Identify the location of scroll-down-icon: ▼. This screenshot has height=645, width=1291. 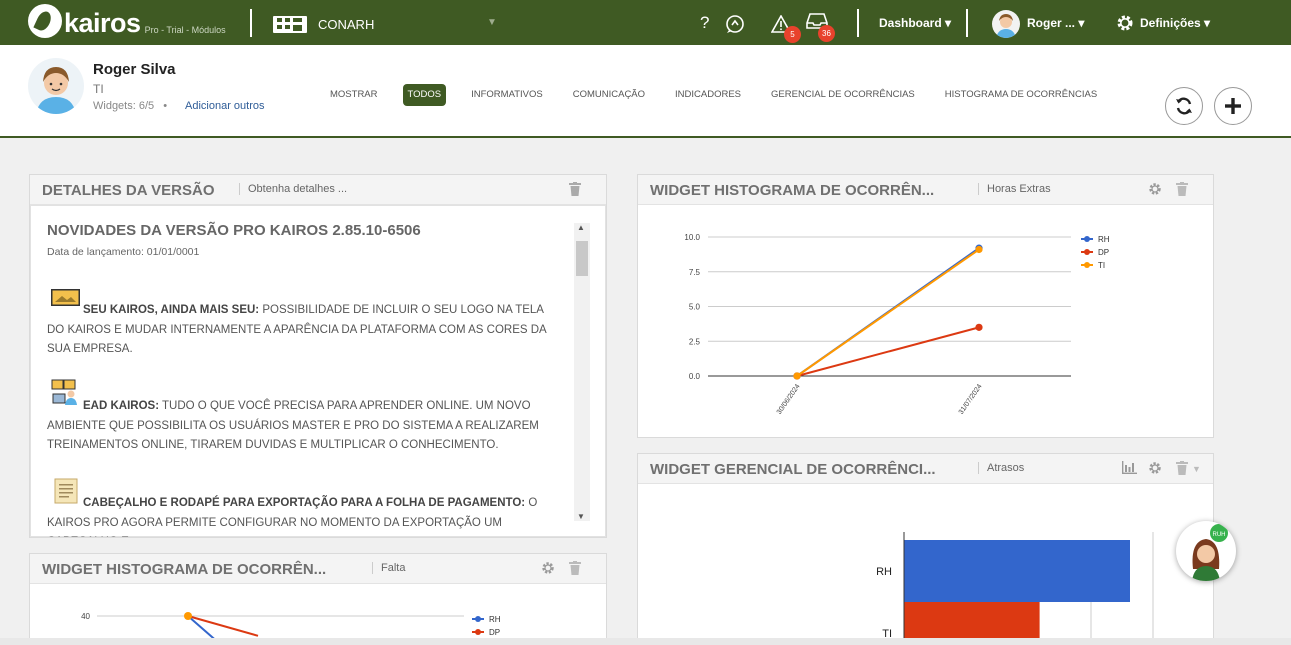
(581, 516).